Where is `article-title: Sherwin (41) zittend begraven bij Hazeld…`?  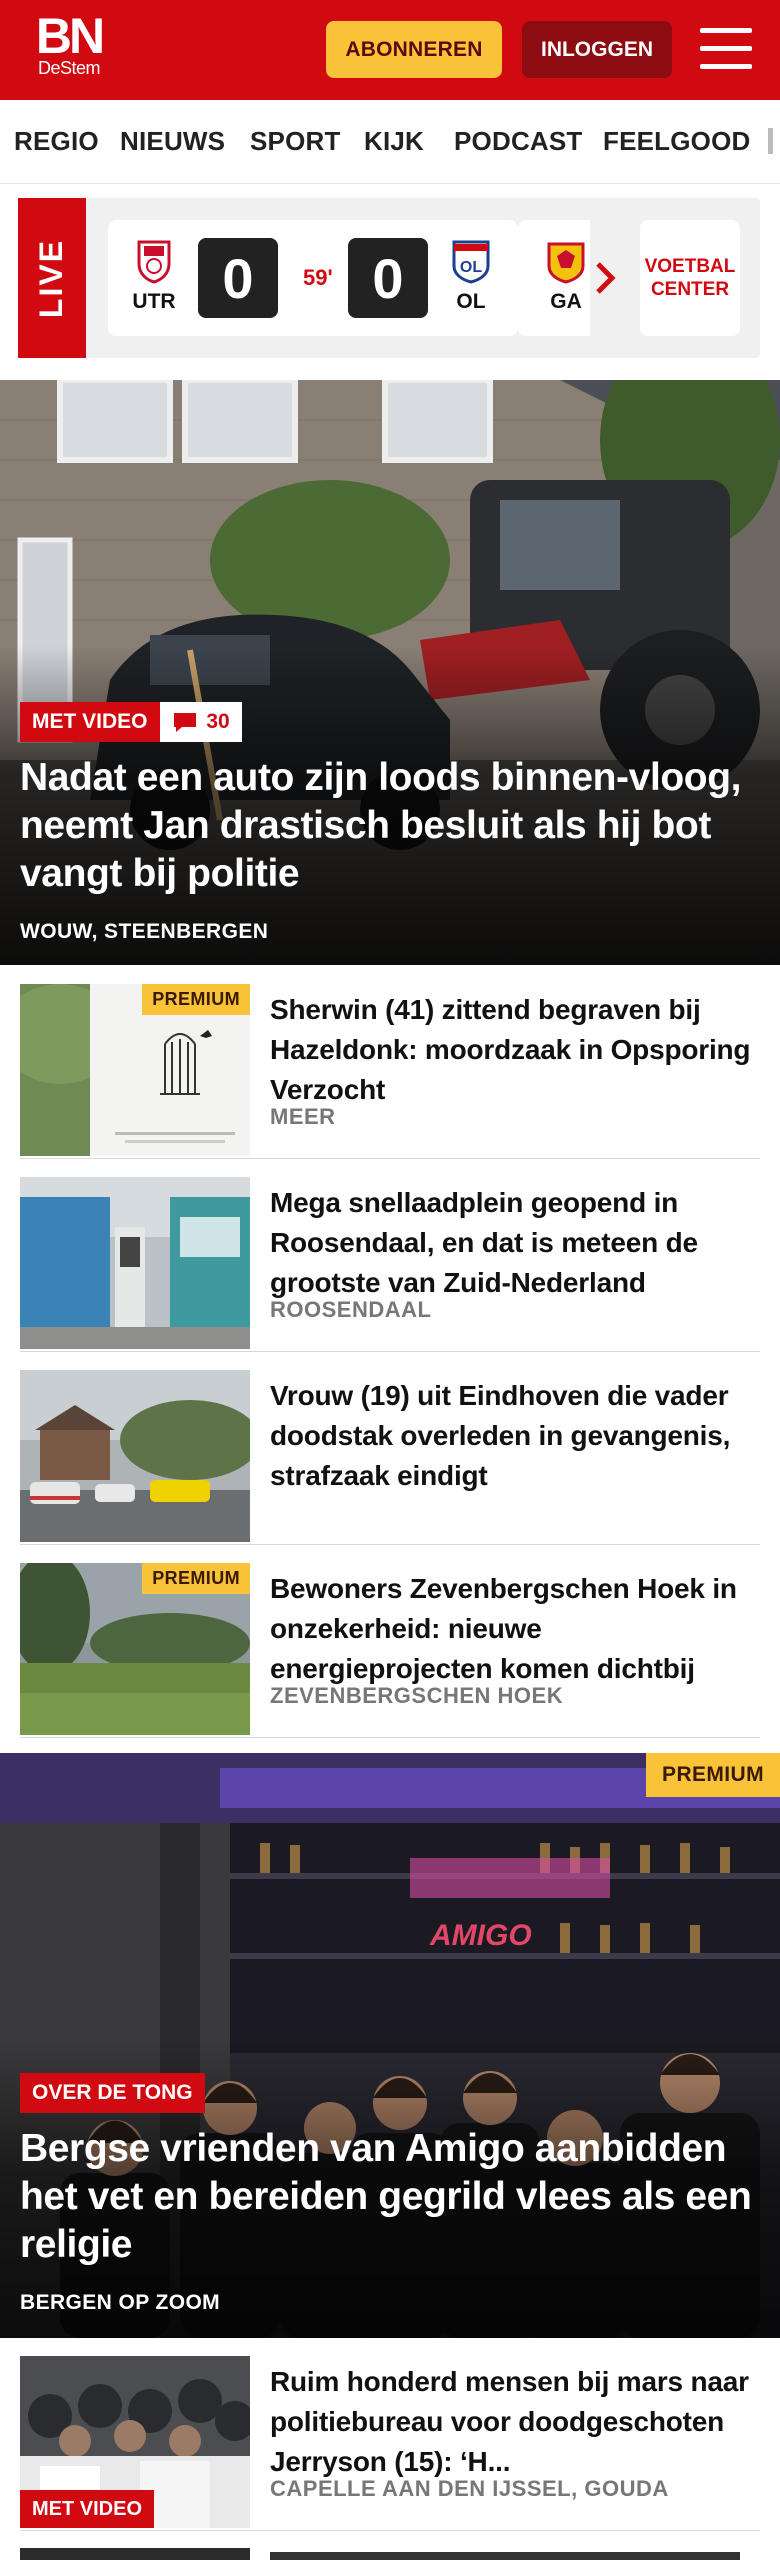 article-title: Sherwin (41) zittend begraven bij Hazeld… is located at coordinates (515, 1050).